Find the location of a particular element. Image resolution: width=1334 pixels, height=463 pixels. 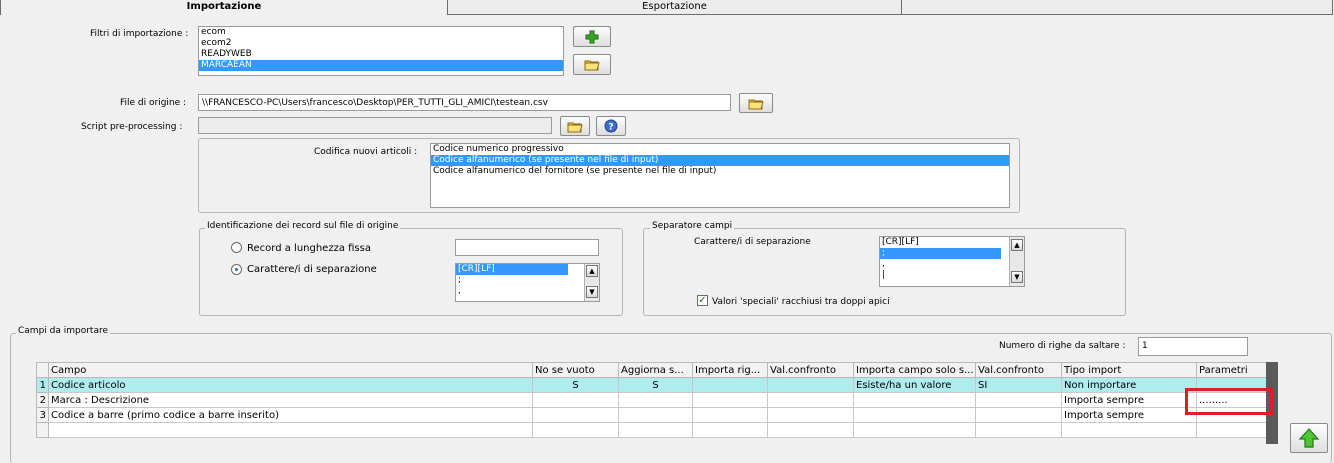

skip-rows-label: Numero di righe da saltare : is located at coordinates (1062, 346).